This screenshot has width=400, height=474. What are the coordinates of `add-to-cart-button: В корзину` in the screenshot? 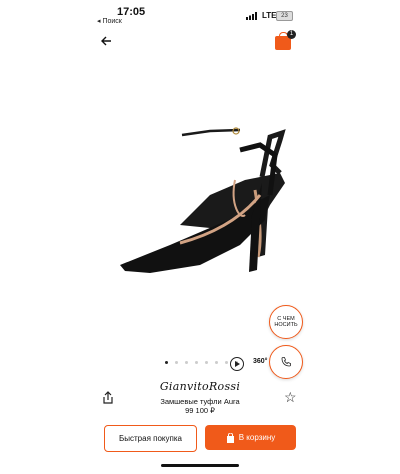 It's located at (250, 437).